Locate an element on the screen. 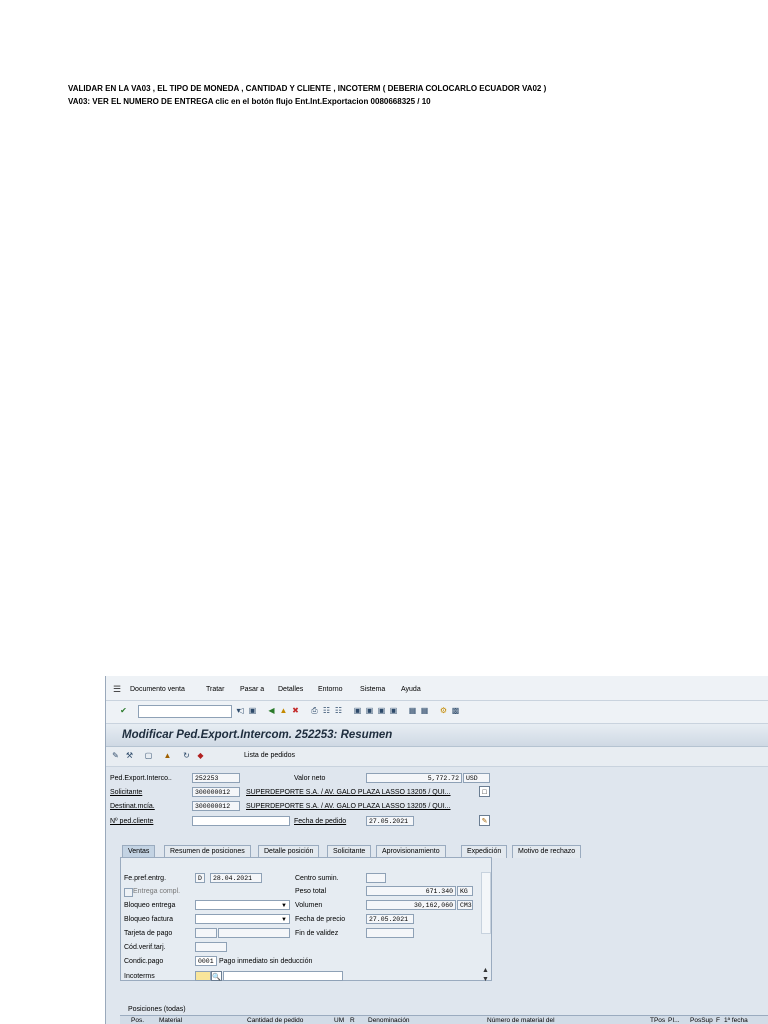 This screenshot has width=768, height=1024. fe-pref-unit-field: D is located at coordinates (200, 878).